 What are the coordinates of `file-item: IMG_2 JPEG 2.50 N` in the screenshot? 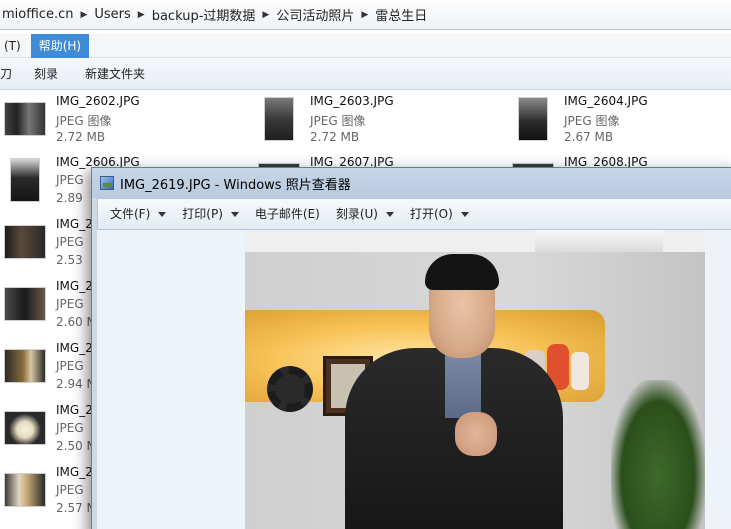 It's located at (49, 430).